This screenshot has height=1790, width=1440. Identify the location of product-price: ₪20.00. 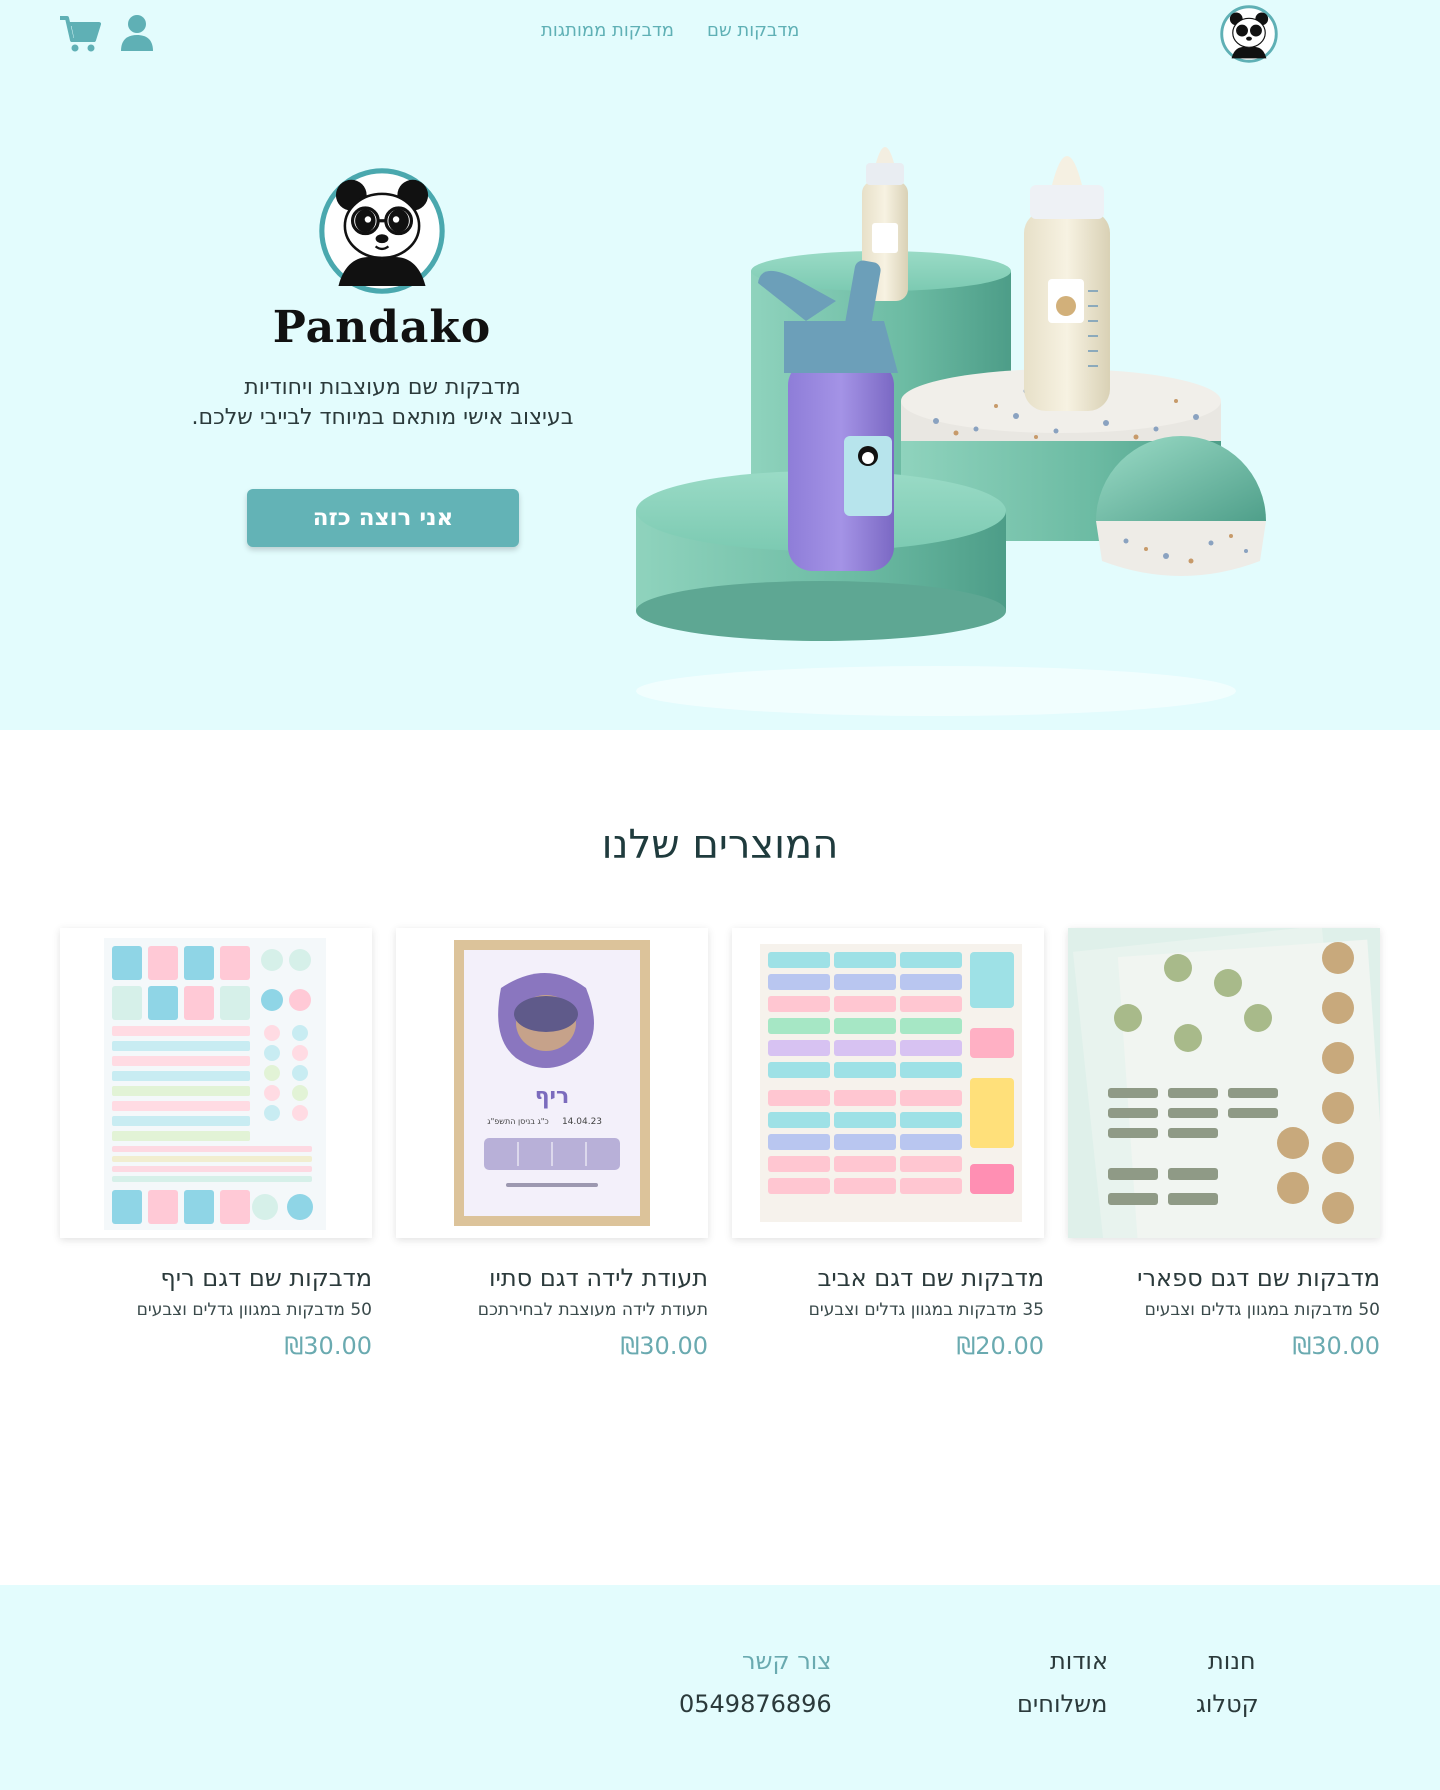
(1000, 1346).